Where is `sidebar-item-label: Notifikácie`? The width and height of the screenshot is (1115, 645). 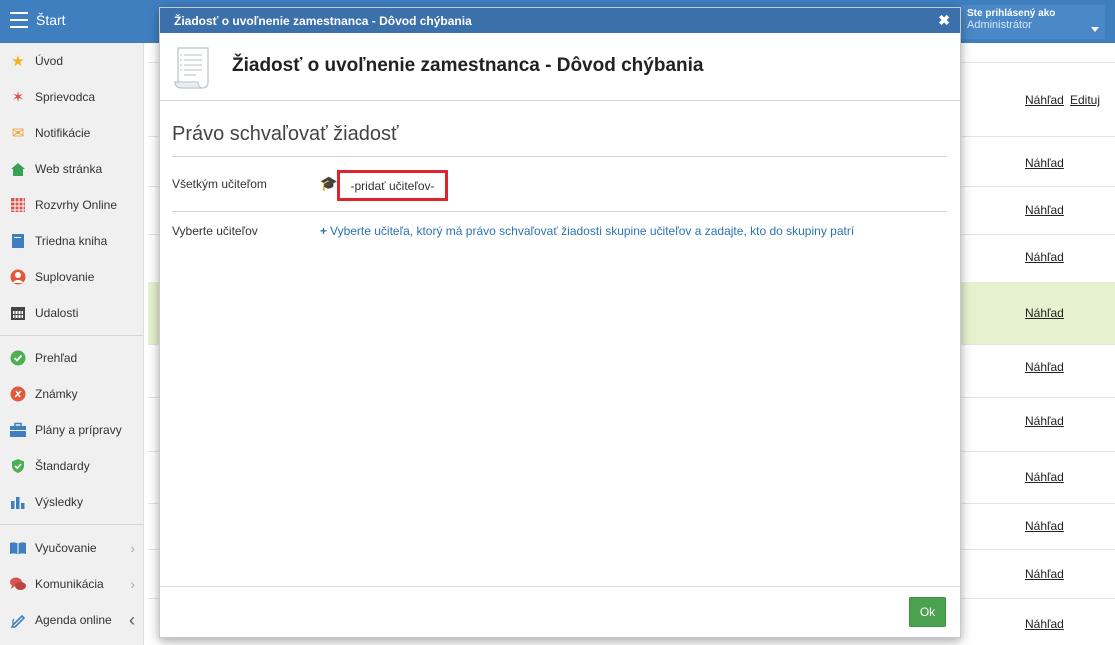
sidebar-item-label: Notifikácie is located at coordinates (63, 133).